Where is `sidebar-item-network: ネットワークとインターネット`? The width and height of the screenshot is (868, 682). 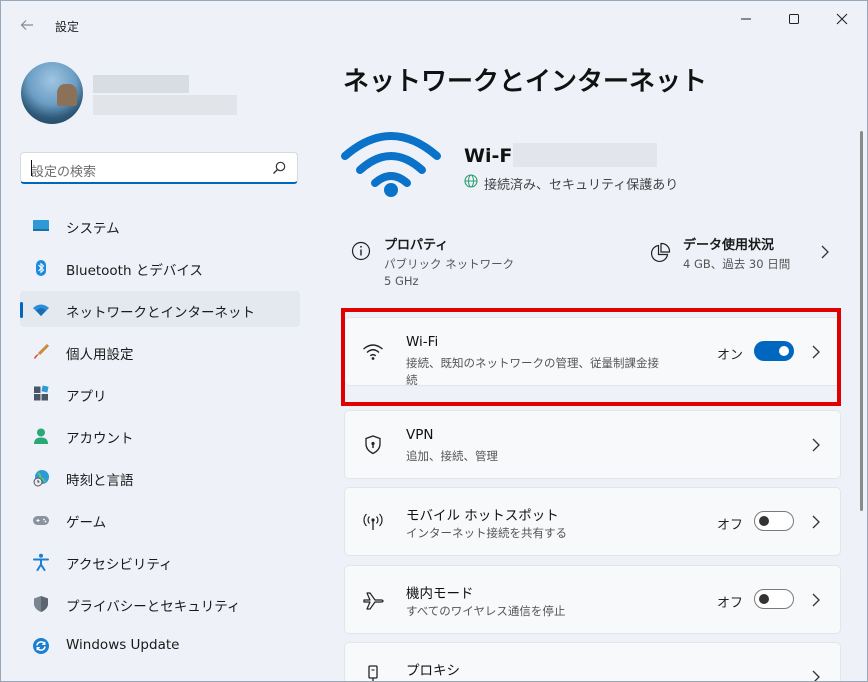
sidebar-item-network: ネットワークとインターネット is located at coordinates (160, 309).